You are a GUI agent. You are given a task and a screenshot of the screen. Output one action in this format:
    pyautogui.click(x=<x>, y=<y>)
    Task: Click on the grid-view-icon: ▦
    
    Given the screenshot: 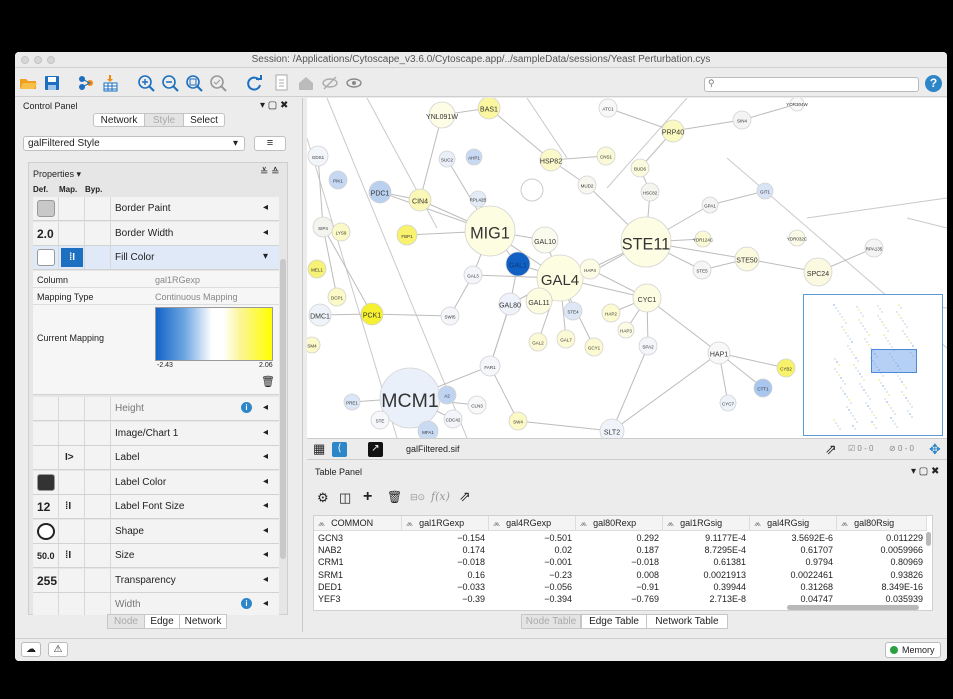 What is the action you would take?
    pyautogui.click(x=319, y=449)
    